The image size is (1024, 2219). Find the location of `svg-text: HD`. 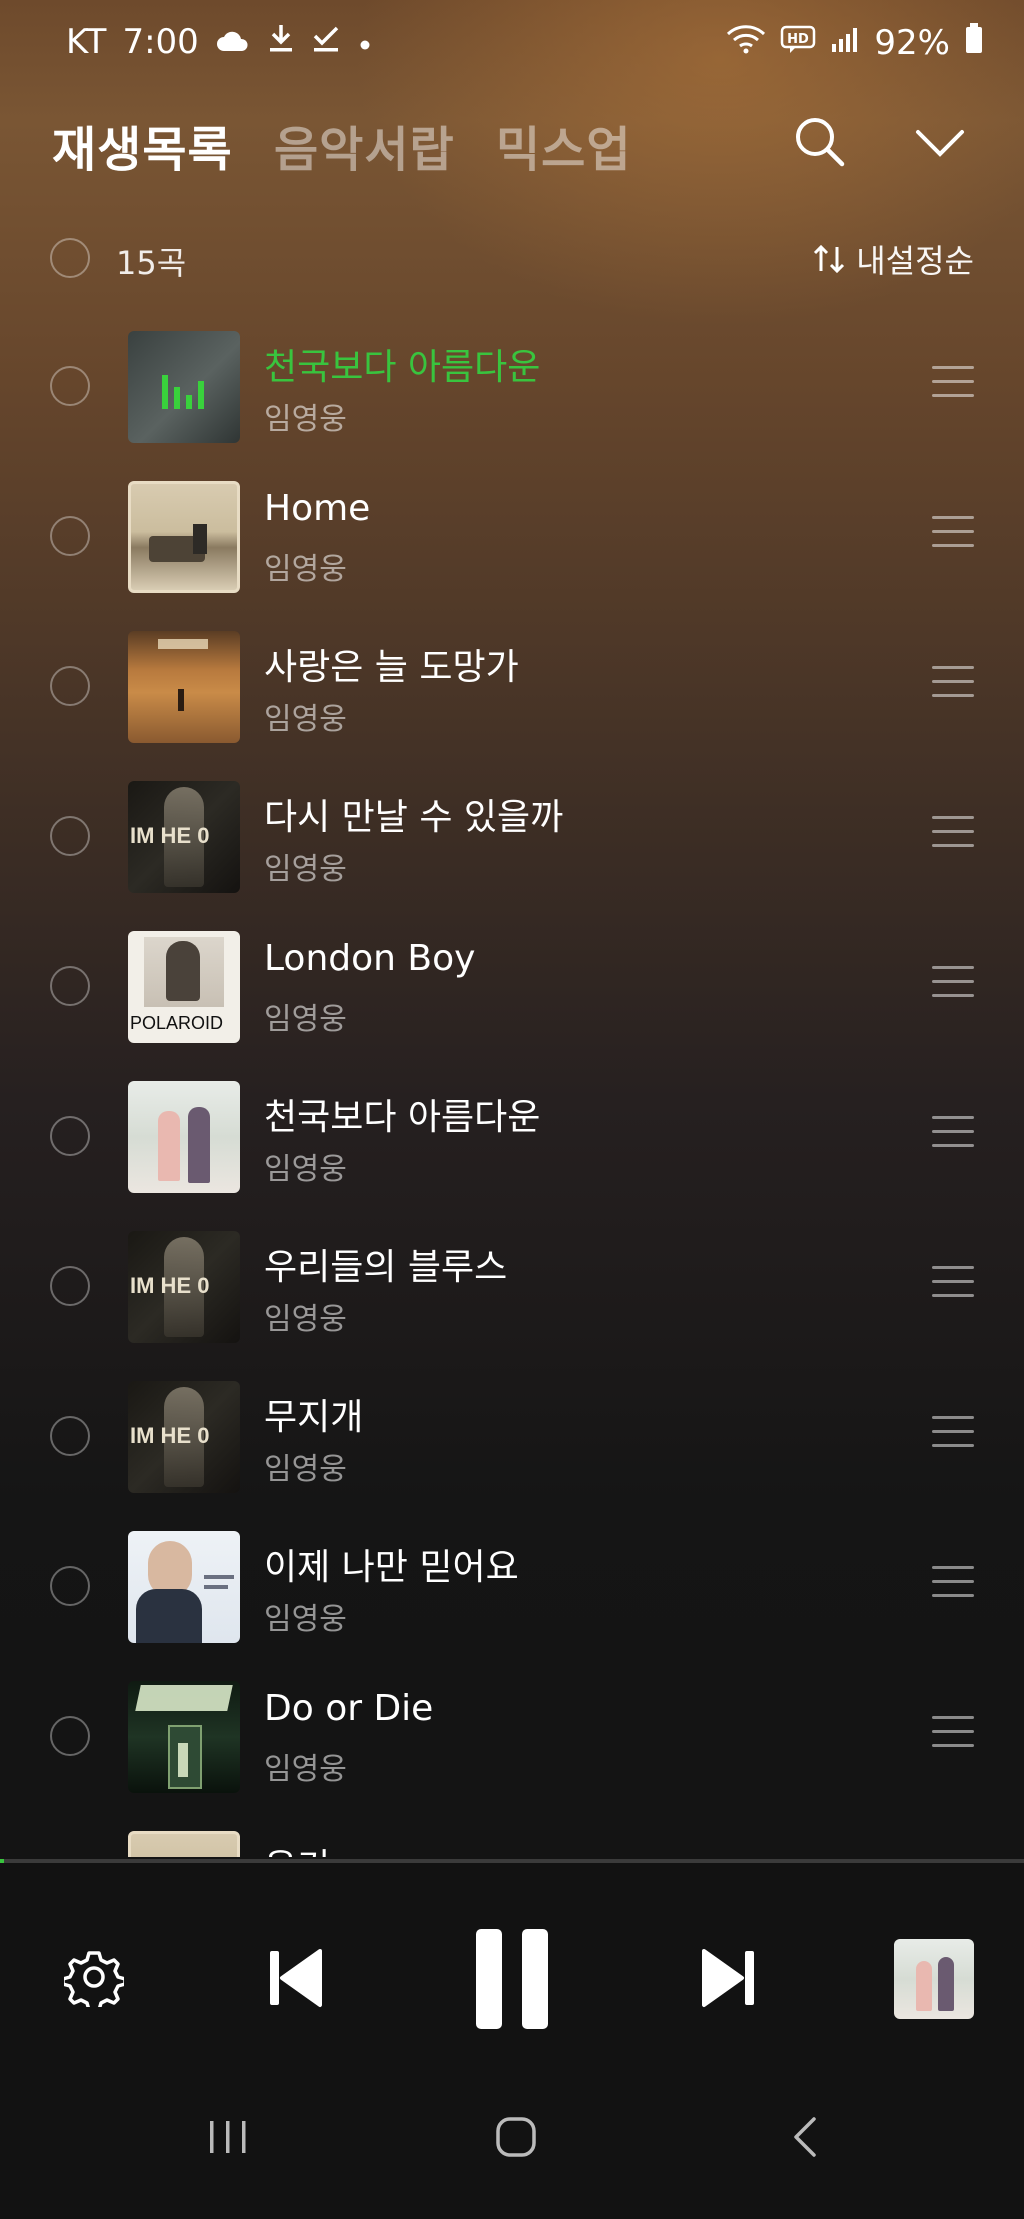

svg-text: HD is located at coordinates (799, 39).